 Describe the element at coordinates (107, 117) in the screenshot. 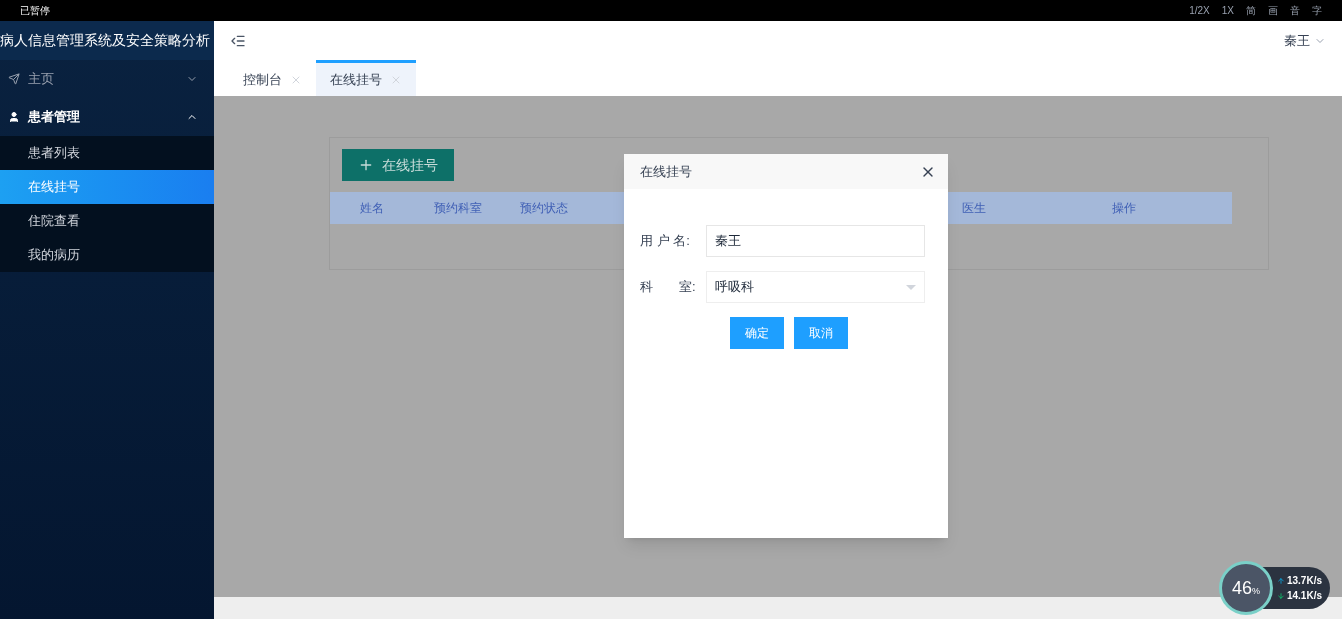

I see `menu-item: 患者管理` at that location.